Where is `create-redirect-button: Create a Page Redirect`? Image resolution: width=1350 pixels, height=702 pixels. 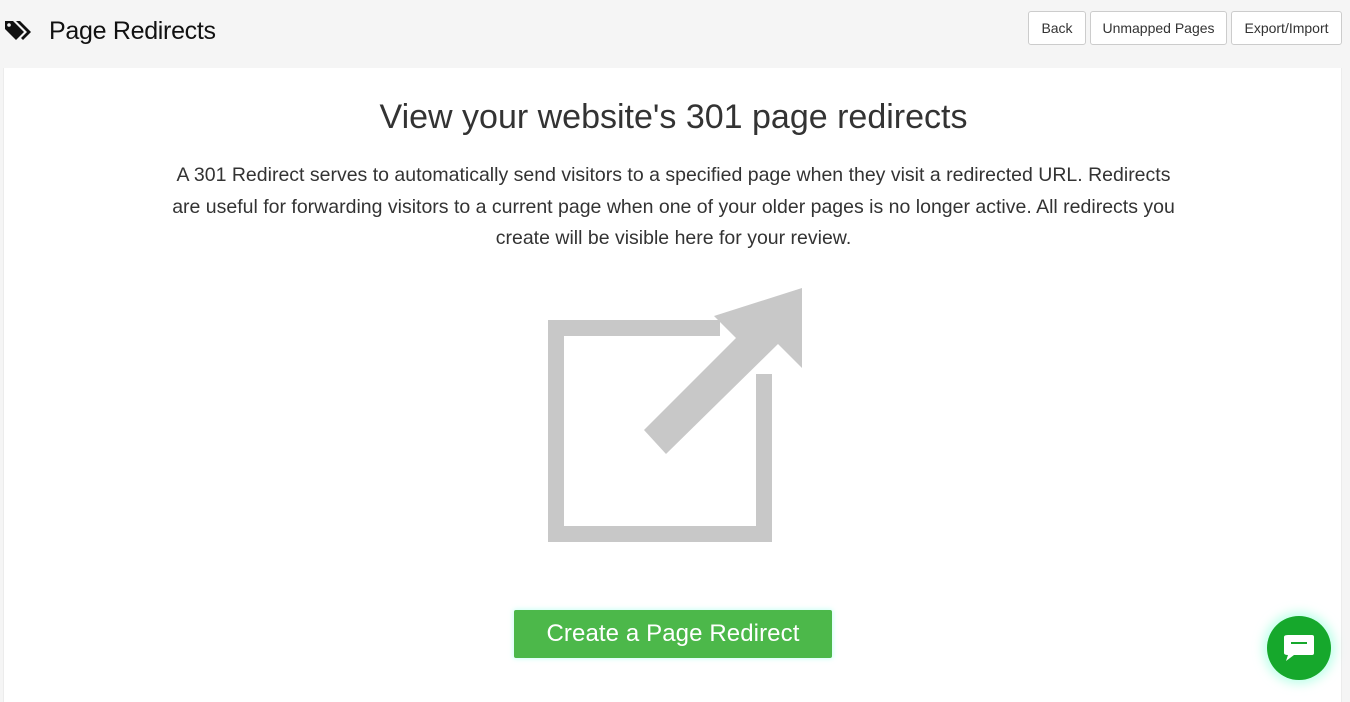
create-redirect-button: Create a Page Redirect is located at coordinates (673, 634).